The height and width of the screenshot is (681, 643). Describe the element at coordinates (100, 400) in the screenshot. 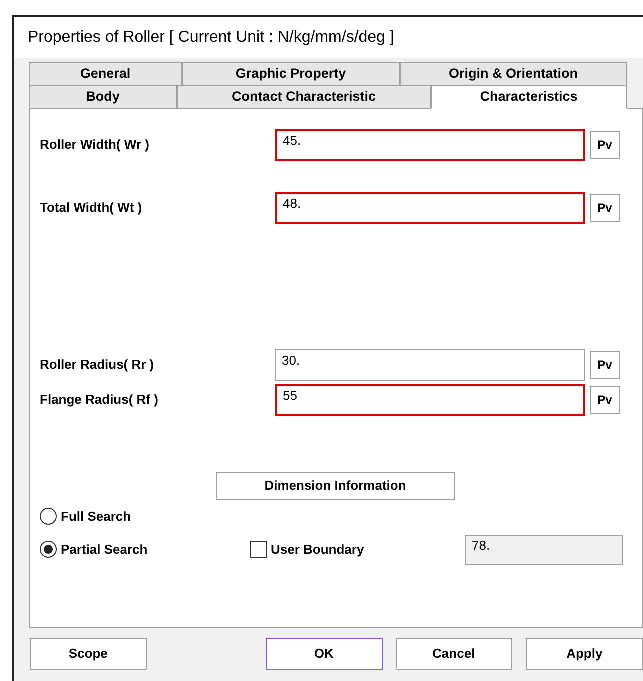

I see `field-label: Flange Radius( Rf )` at that location.